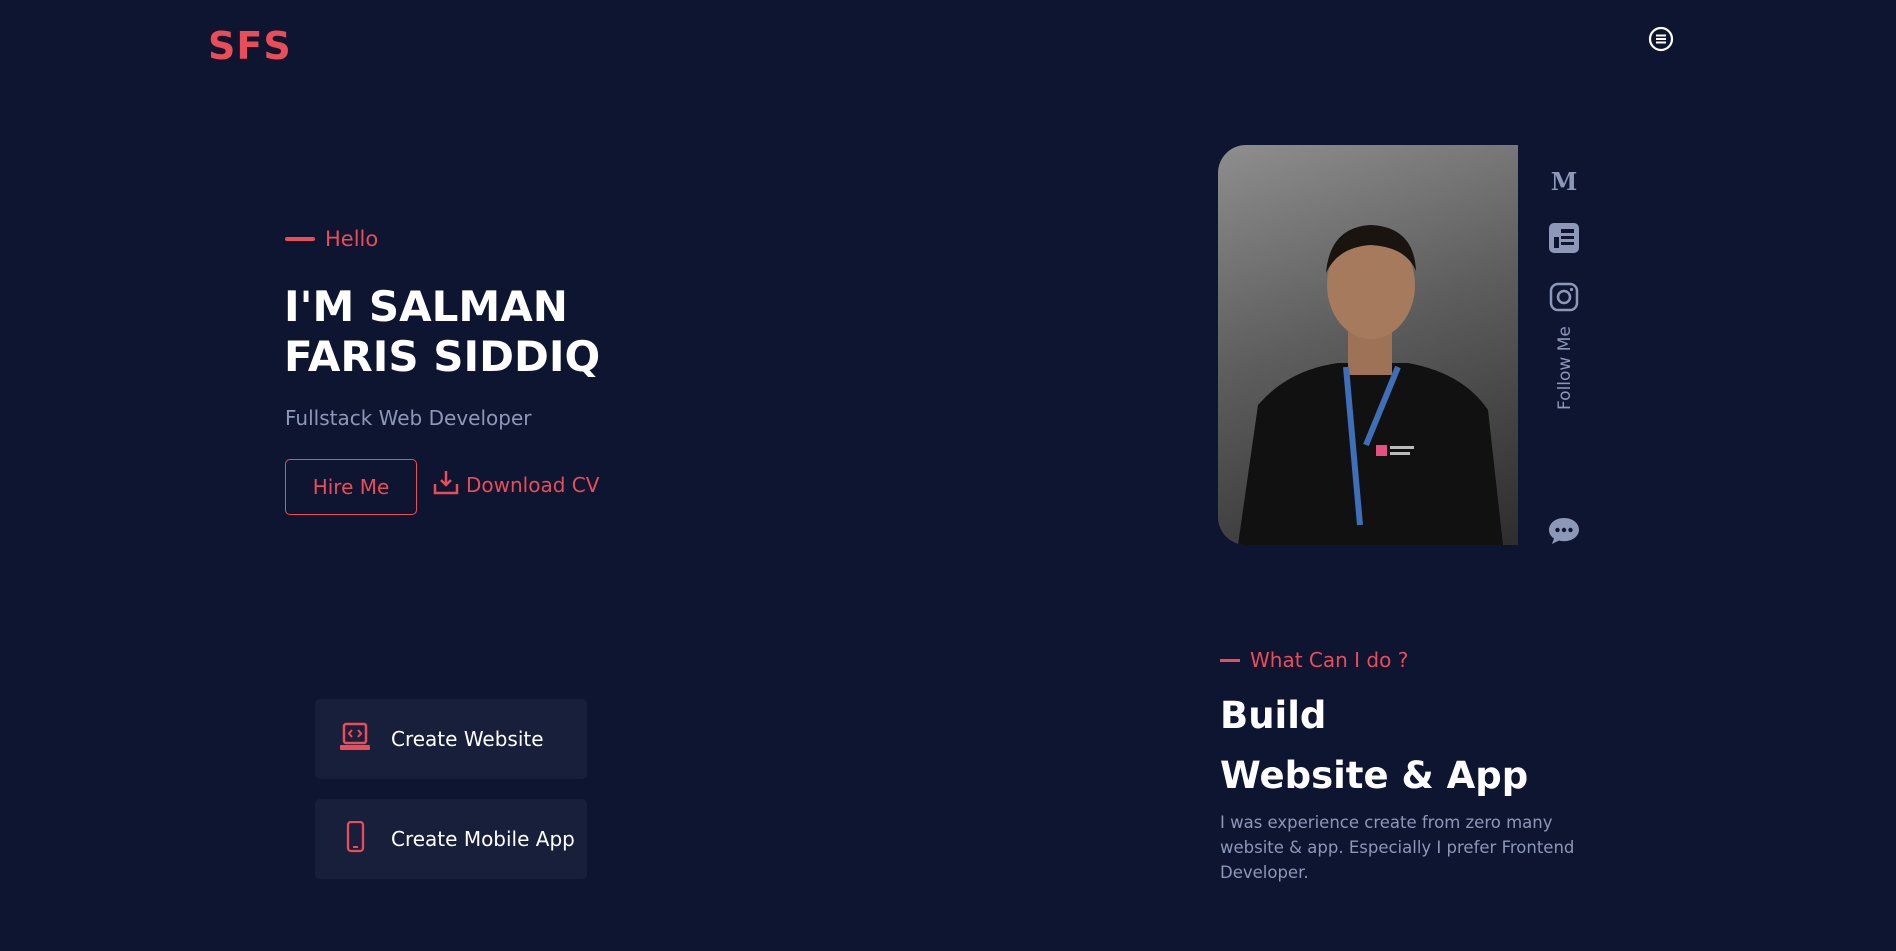  I want to click on profile-photo, so click(1368, 345).